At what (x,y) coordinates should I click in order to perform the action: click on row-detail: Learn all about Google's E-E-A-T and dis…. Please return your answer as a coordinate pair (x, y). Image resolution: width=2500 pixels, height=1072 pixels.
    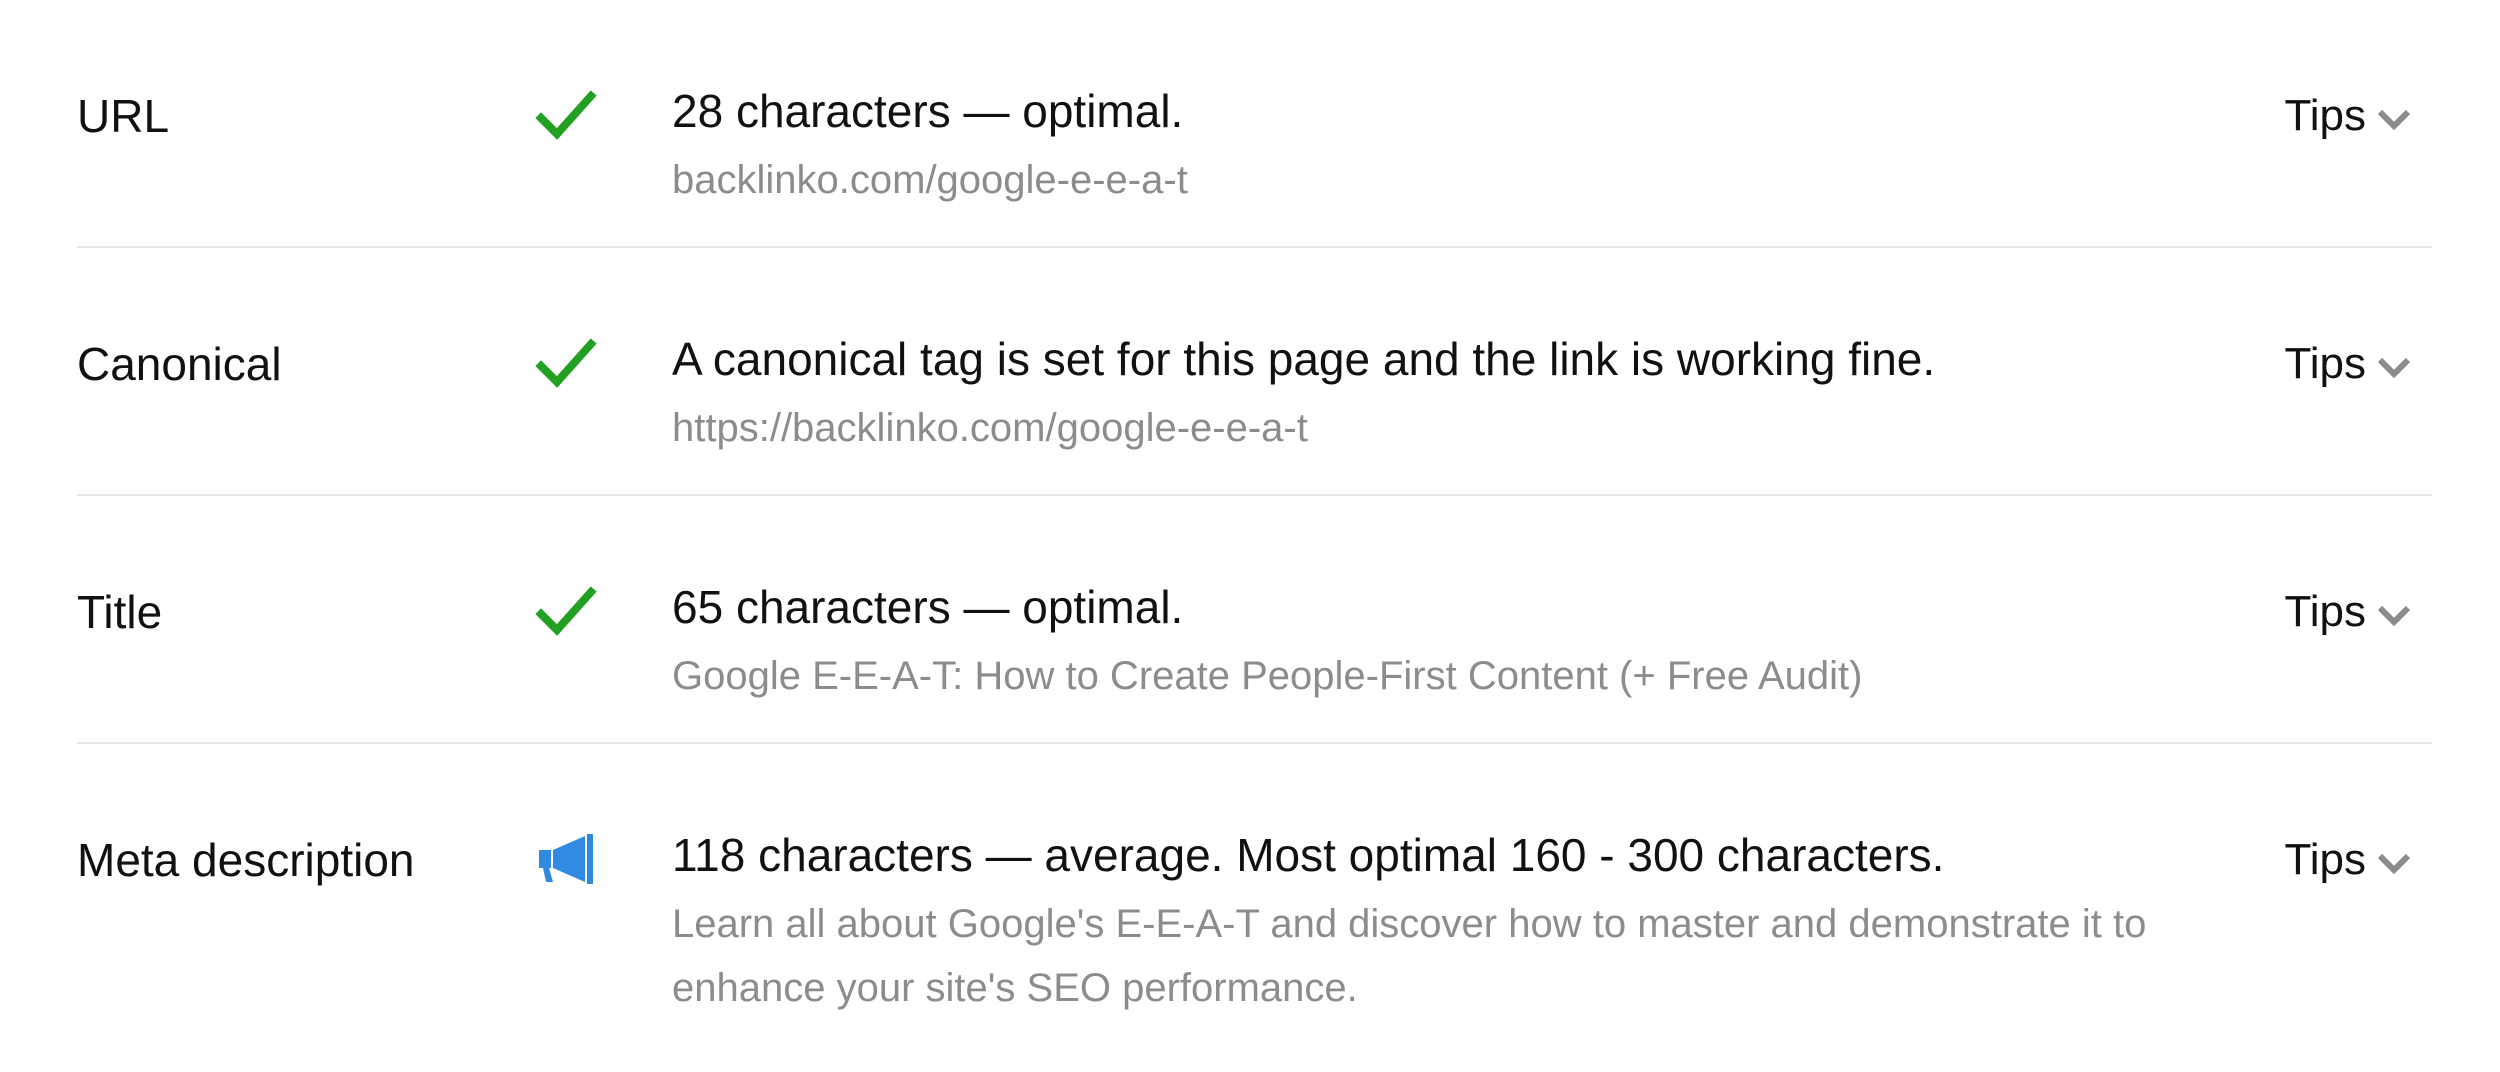
    Looking at the image, I should click on (1409, 956).